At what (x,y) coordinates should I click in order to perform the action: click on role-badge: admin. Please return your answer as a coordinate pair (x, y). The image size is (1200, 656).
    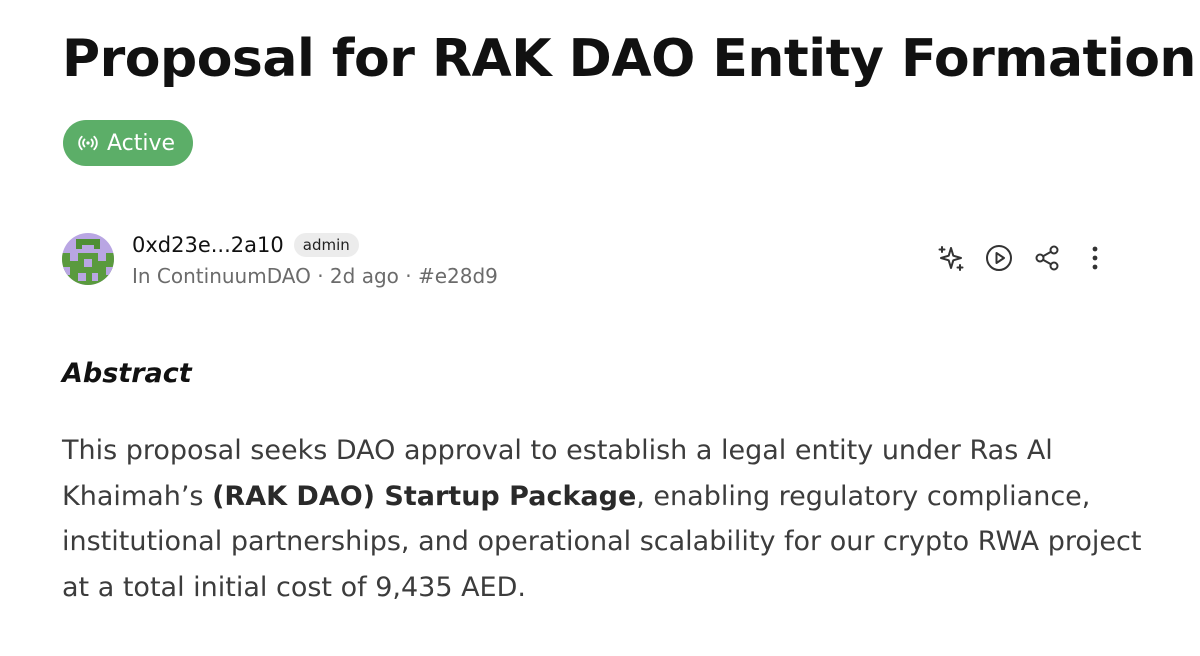
    Looking at the image, I should click on (326, 245).